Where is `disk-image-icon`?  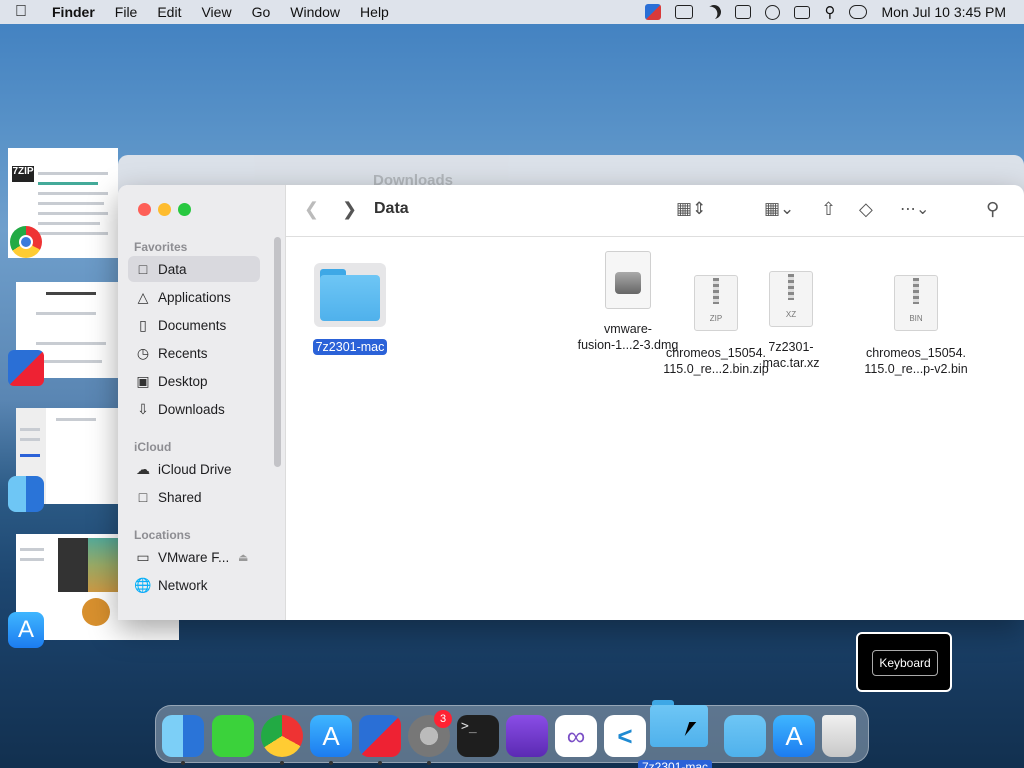 disk-image-icon is located at coordinates (628, 280).